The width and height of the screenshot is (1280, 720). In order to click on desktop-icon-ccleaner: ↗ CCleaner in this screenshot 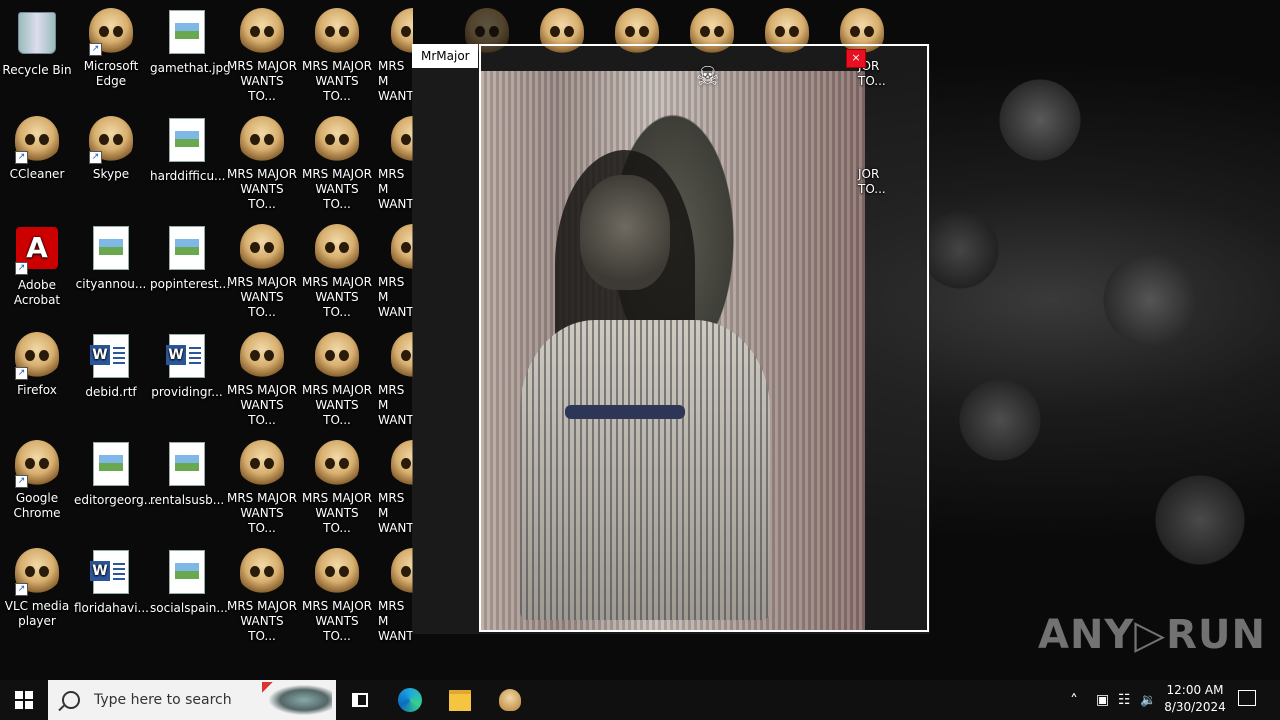, I will do `click(37, 149)`.